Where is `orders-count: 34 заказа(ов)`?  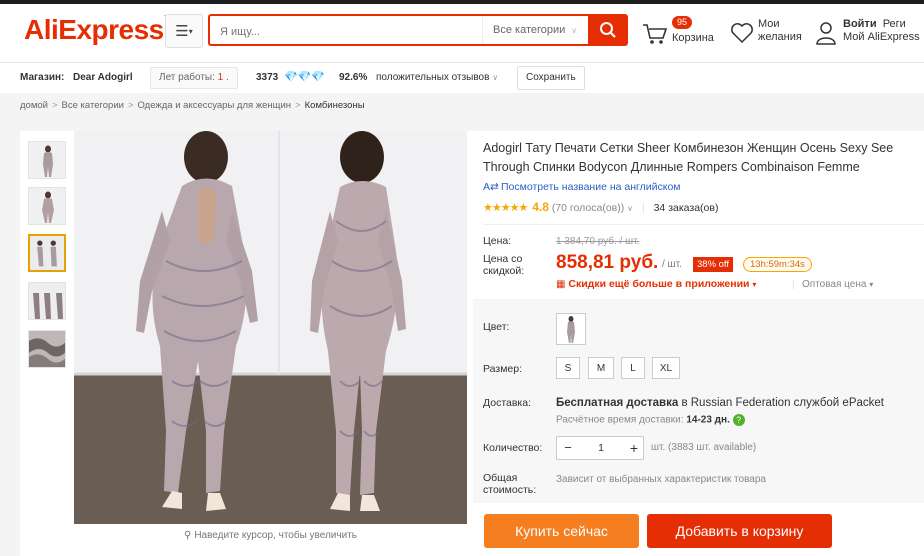 orders-count: 34 заказа(ов) is located at coordinates (686, 208).